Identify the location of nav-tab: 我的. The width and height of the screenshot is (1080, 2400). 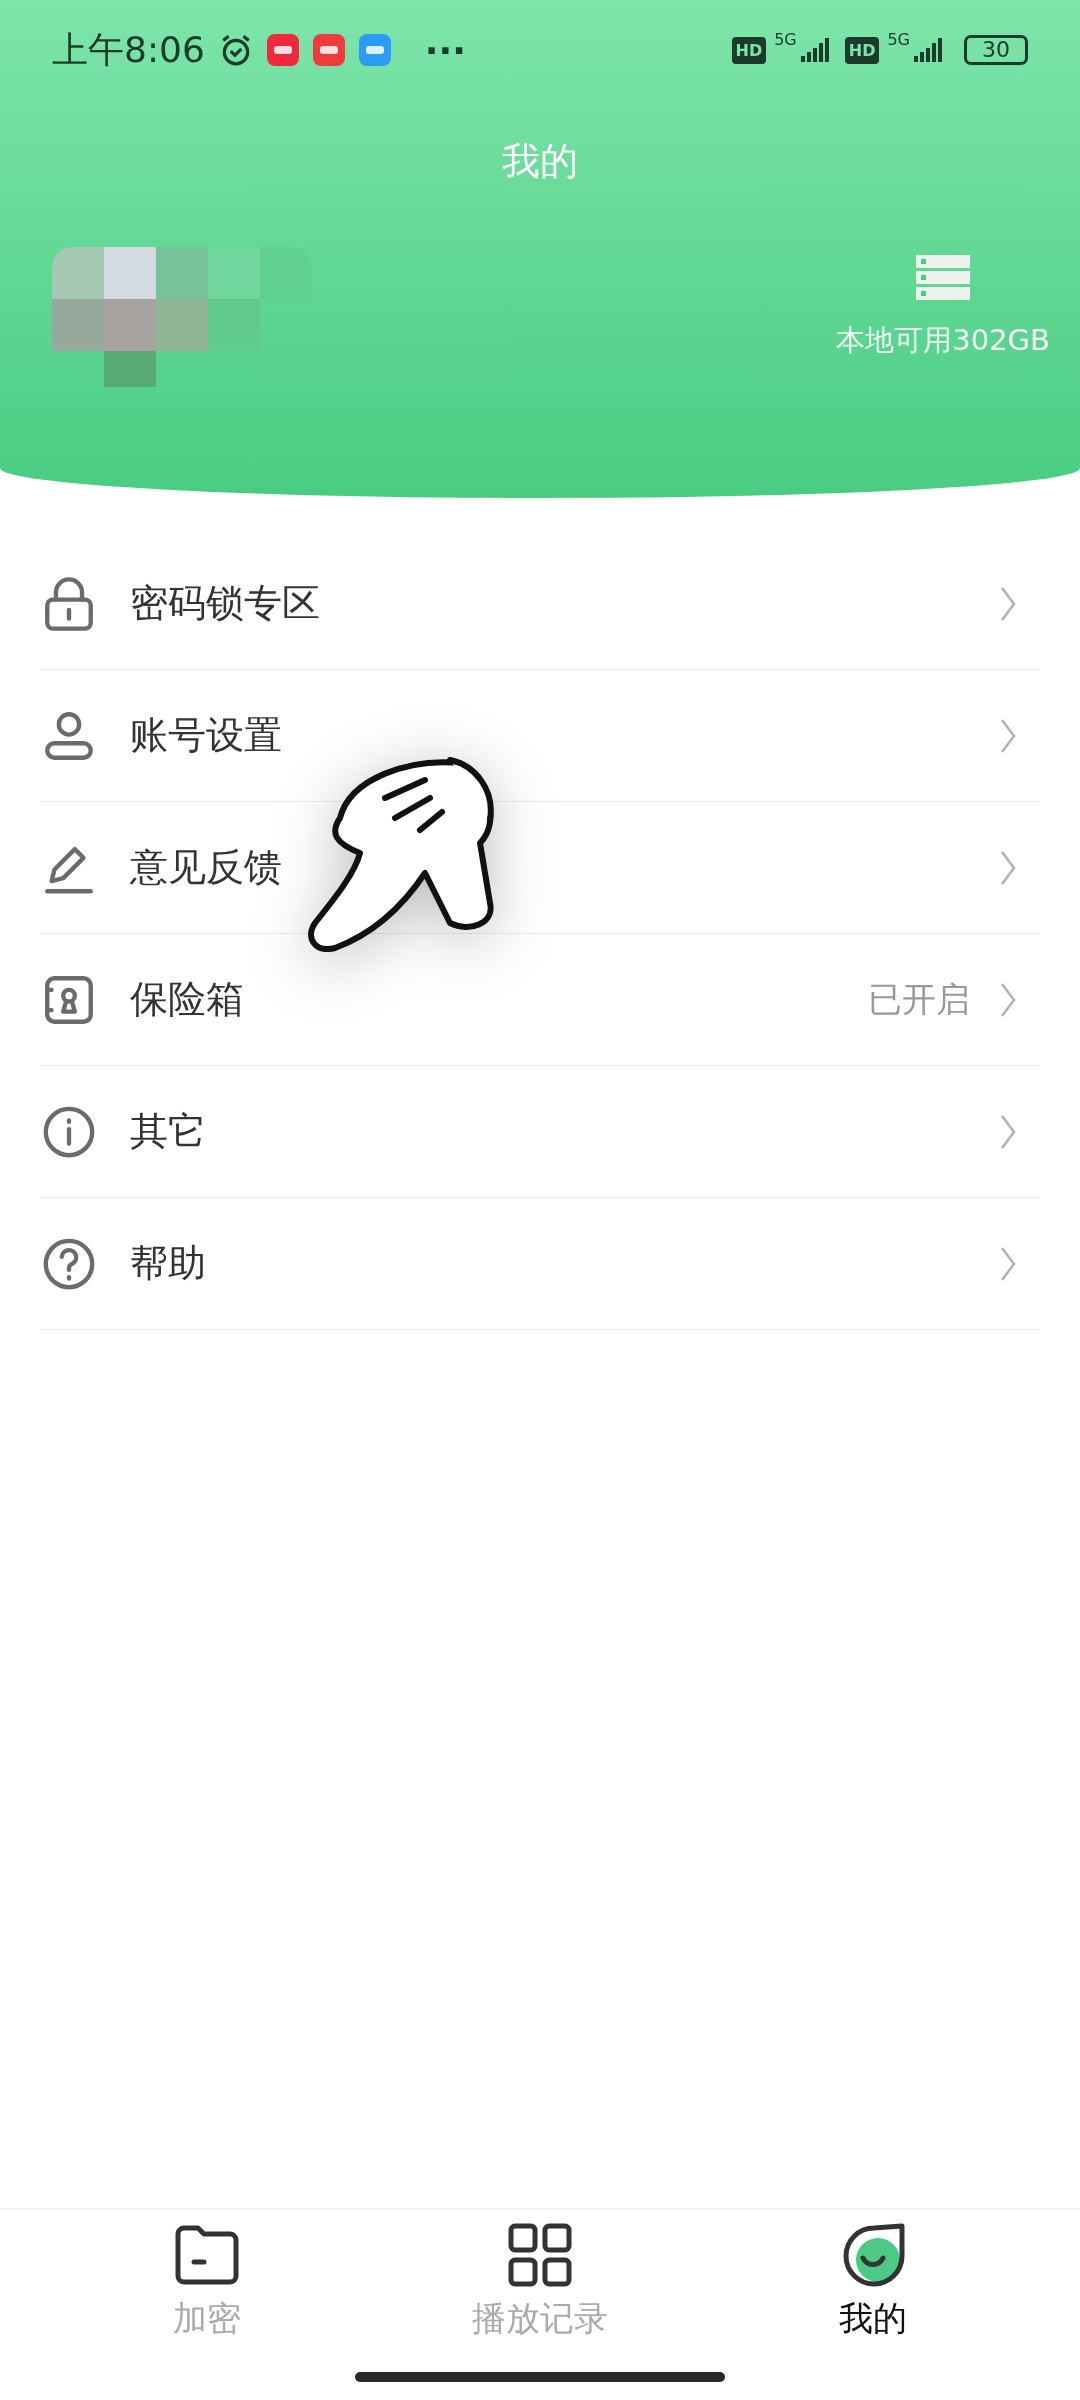
(873, 2281).